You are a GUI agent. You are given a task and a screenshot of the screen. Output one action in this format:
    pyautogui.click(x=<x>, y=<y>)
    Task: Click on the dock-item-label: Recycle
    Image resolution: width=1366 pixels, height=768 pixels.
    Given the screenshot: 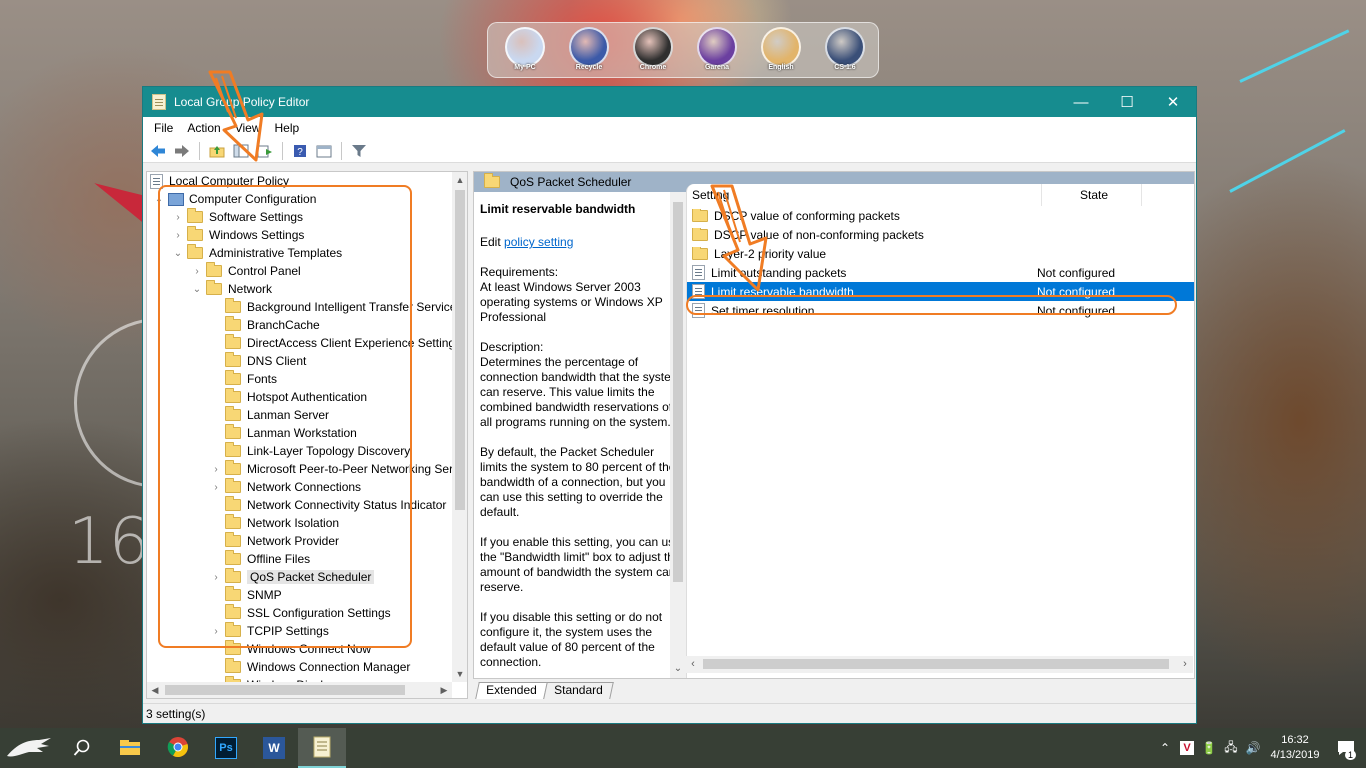 What is the action you would take?
    pyautogui.click(x=589, y=67)
    